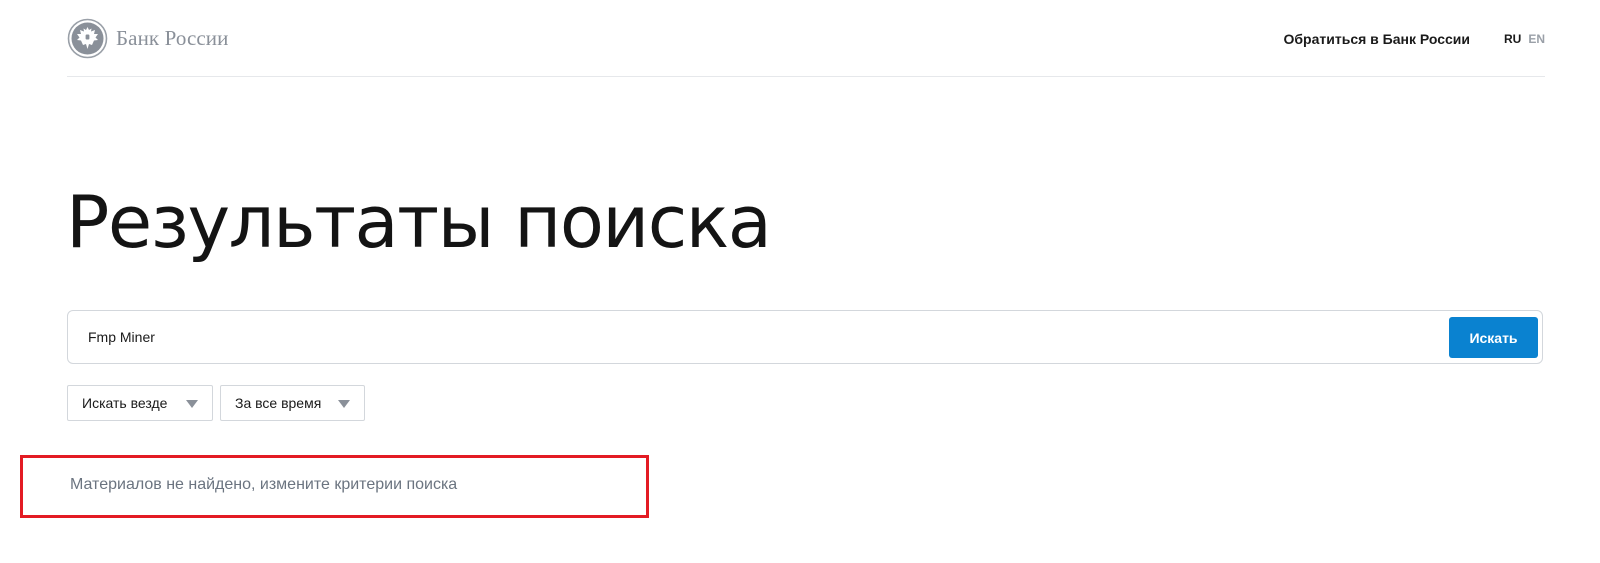 This screenshot has width=1600, height=563. I want to click on time-range-select: За все время, so click(292, 403).